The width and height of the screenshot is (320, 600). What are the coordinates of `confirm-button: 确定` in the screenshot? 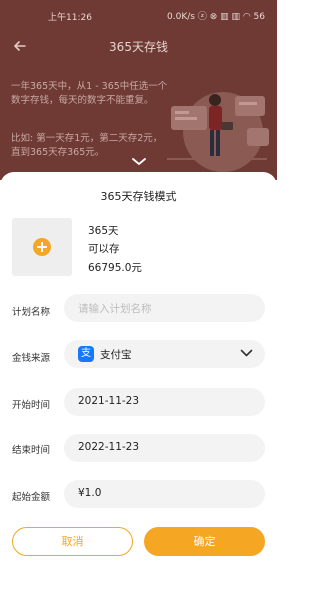 It's located at (204, 541).